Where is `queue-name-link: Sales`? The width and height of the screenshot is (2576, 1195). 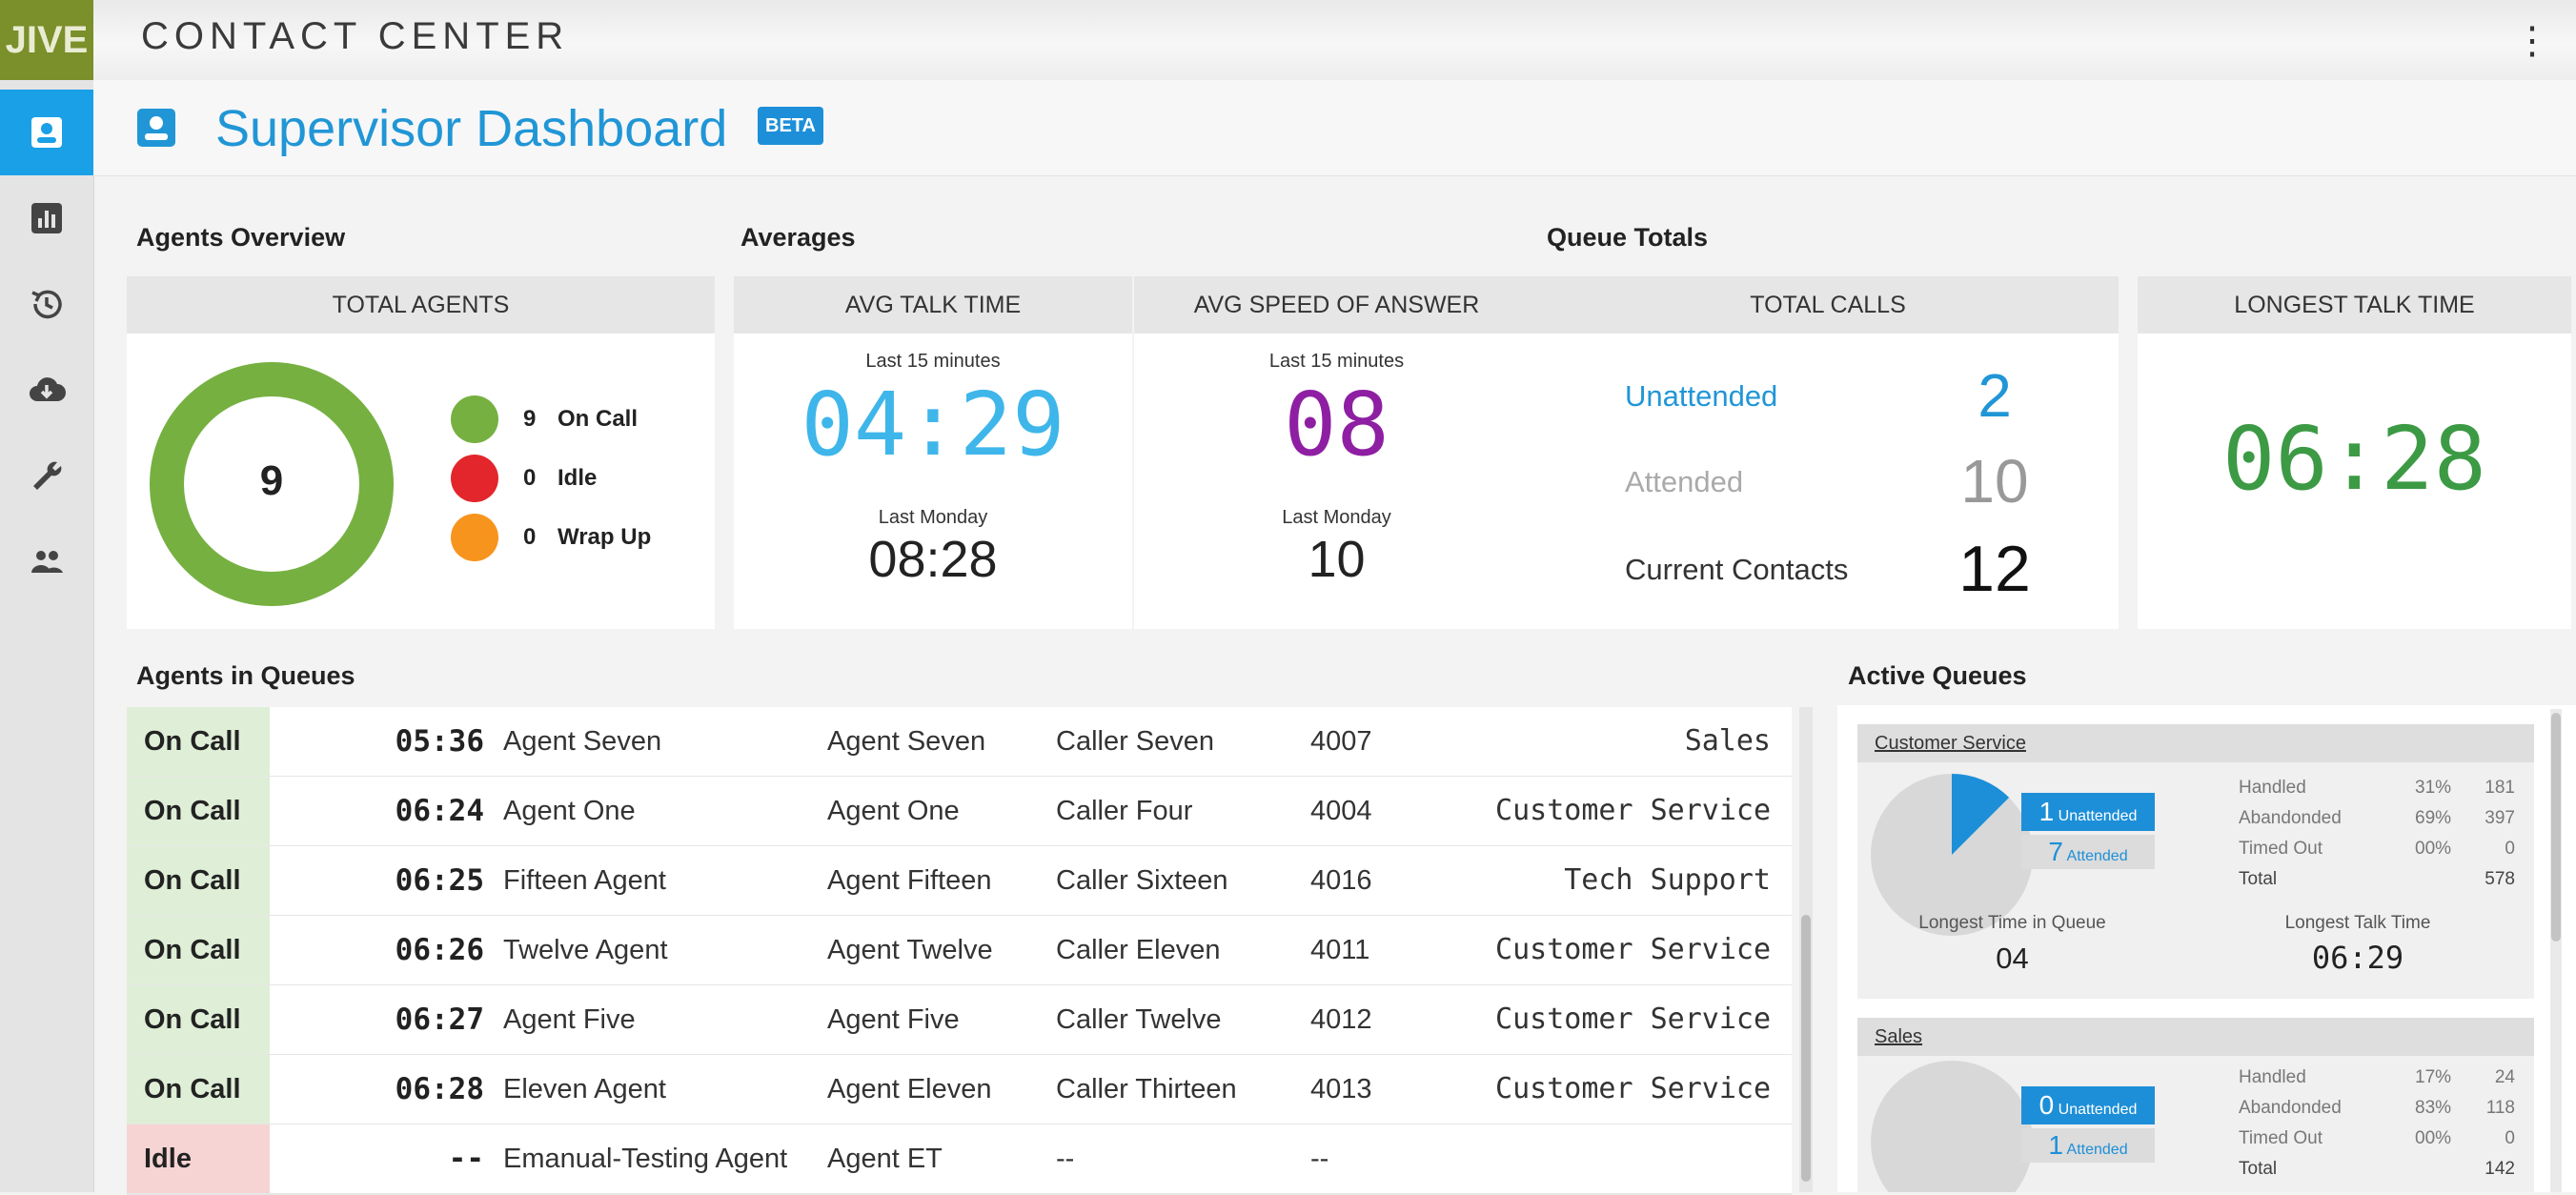 queue-name-link: Sales is located at coordinates (2196, 1037).